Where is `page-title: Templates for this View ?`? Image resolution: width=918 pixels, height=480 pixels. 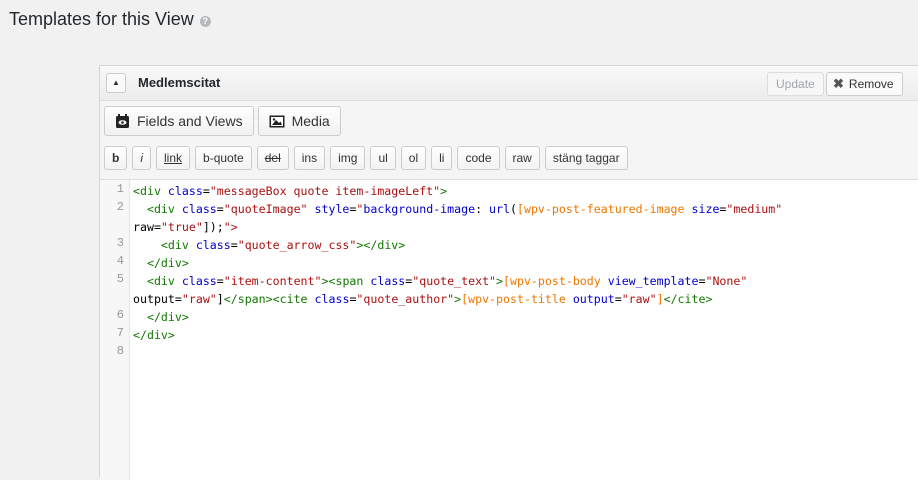
page-title: Templates for this View ? is located at coordinates (110, 19).